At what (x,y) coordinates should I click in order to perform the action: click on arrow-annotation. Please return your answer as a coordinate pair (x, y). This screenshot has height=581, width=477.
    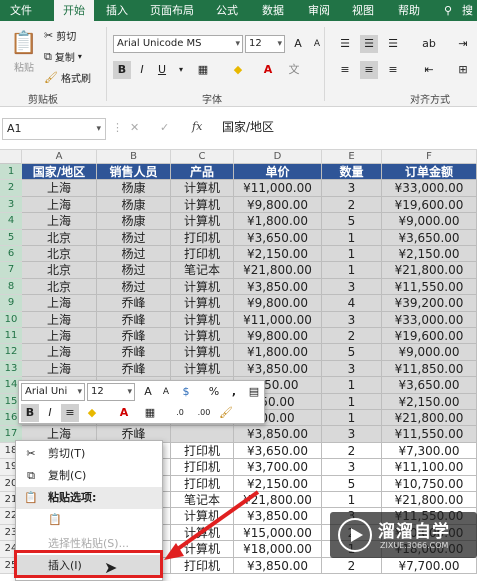
    Looking at the image, I should click on (212, 525).